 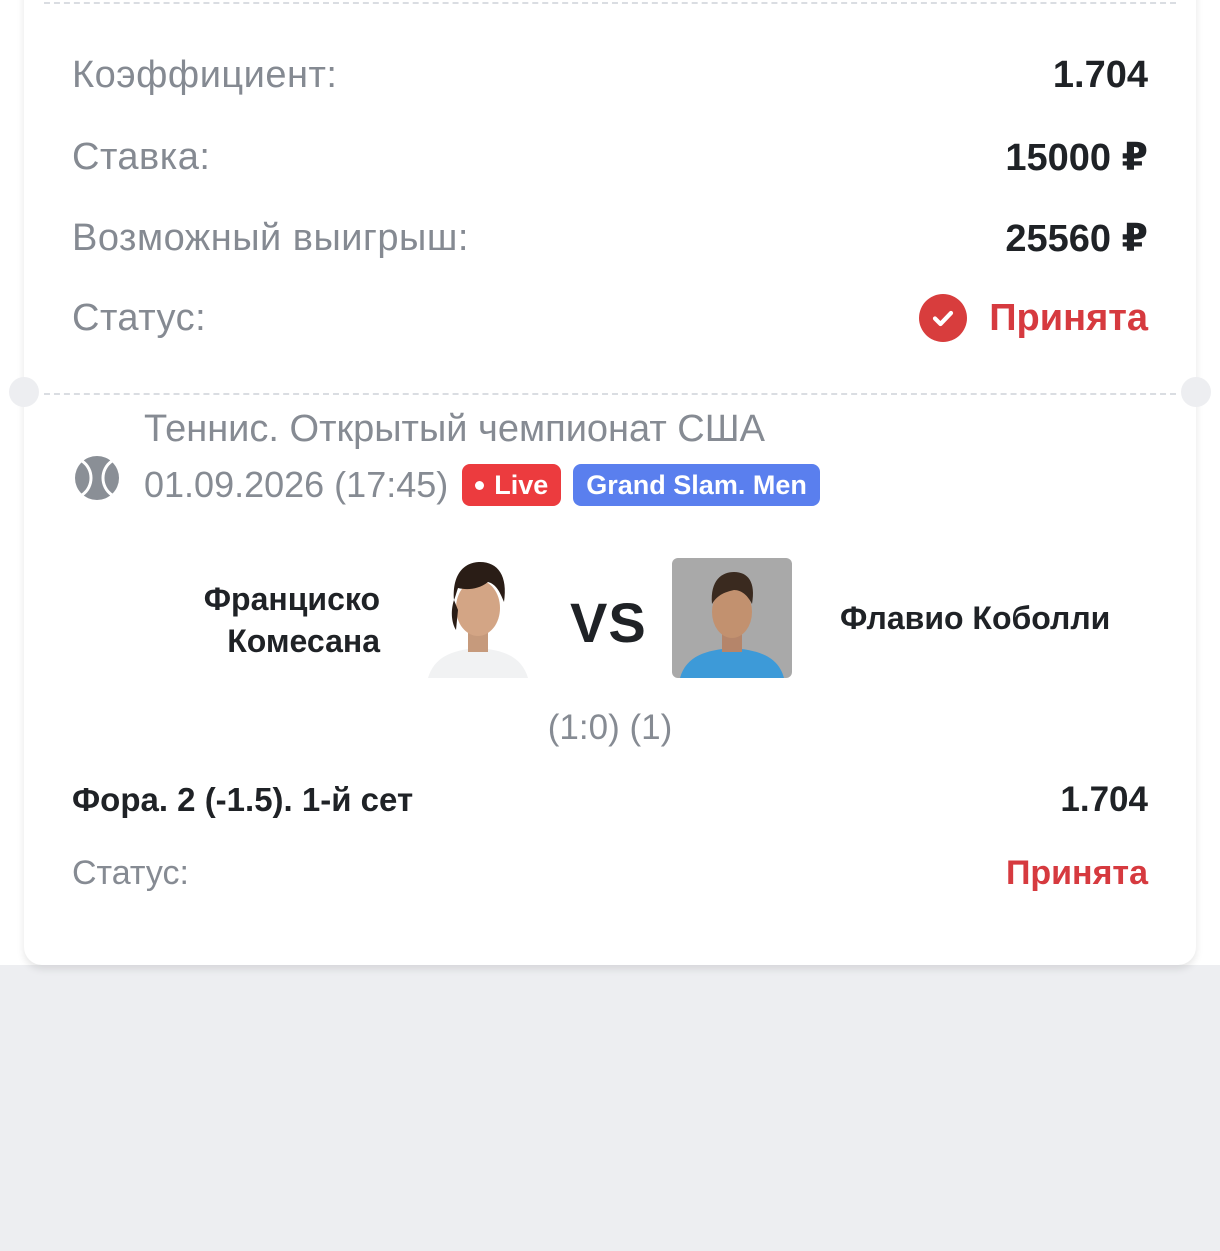 I want to click on selection-status-row: Статус: Принята, so click(x=610, y=873).